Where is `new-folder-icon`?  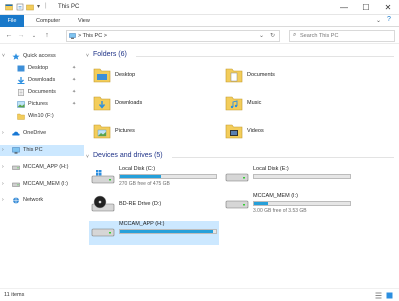 new-folder-icon is located at coordinates (30, 7).